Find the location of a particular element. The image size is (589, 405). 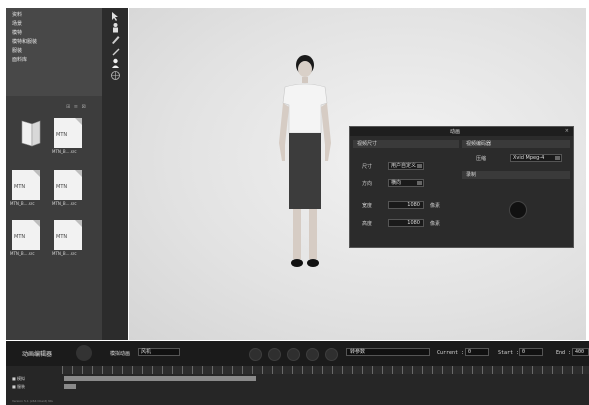

size-dropdown: 用户自定义 is located at coordinates (406, 166).